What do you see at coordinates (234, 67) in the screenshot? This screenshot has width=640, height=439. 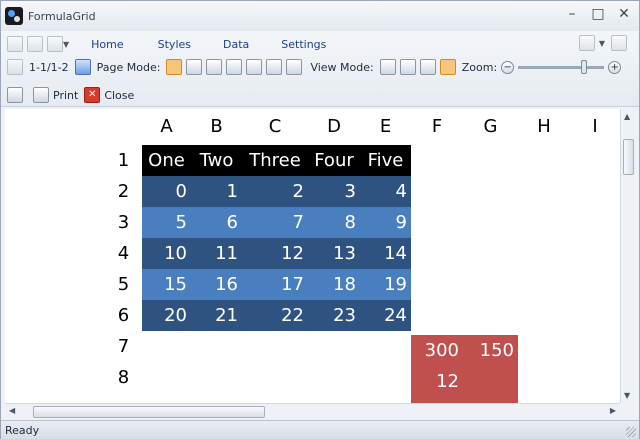 I see `page-mode-four-icon` at bounding box center [234, 67].